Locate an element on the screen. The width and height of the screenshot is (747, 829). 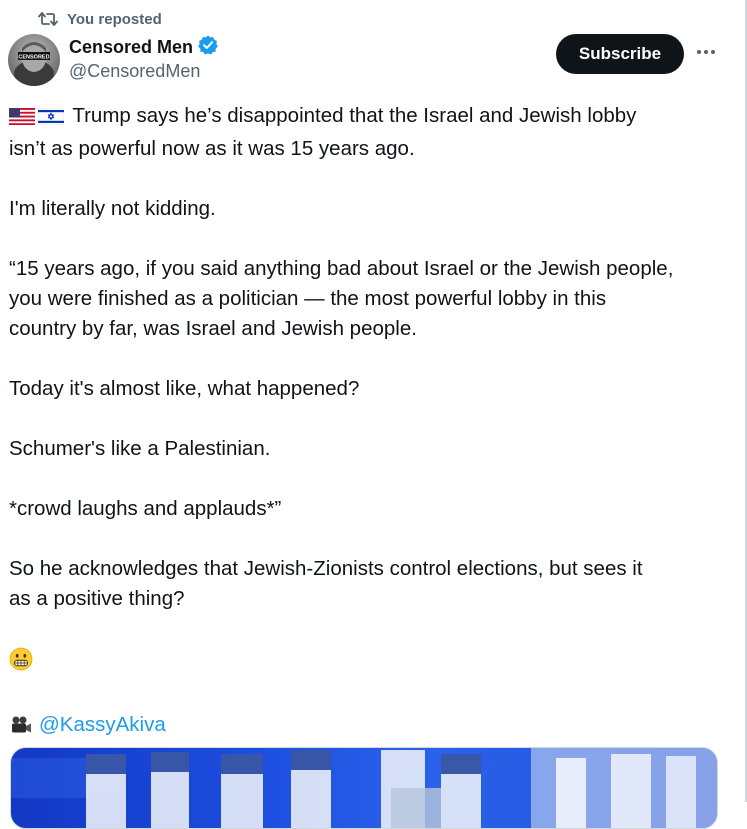
tweet-text-line: Schumer's like a Palestinian. is located at coordinates (140, 448).